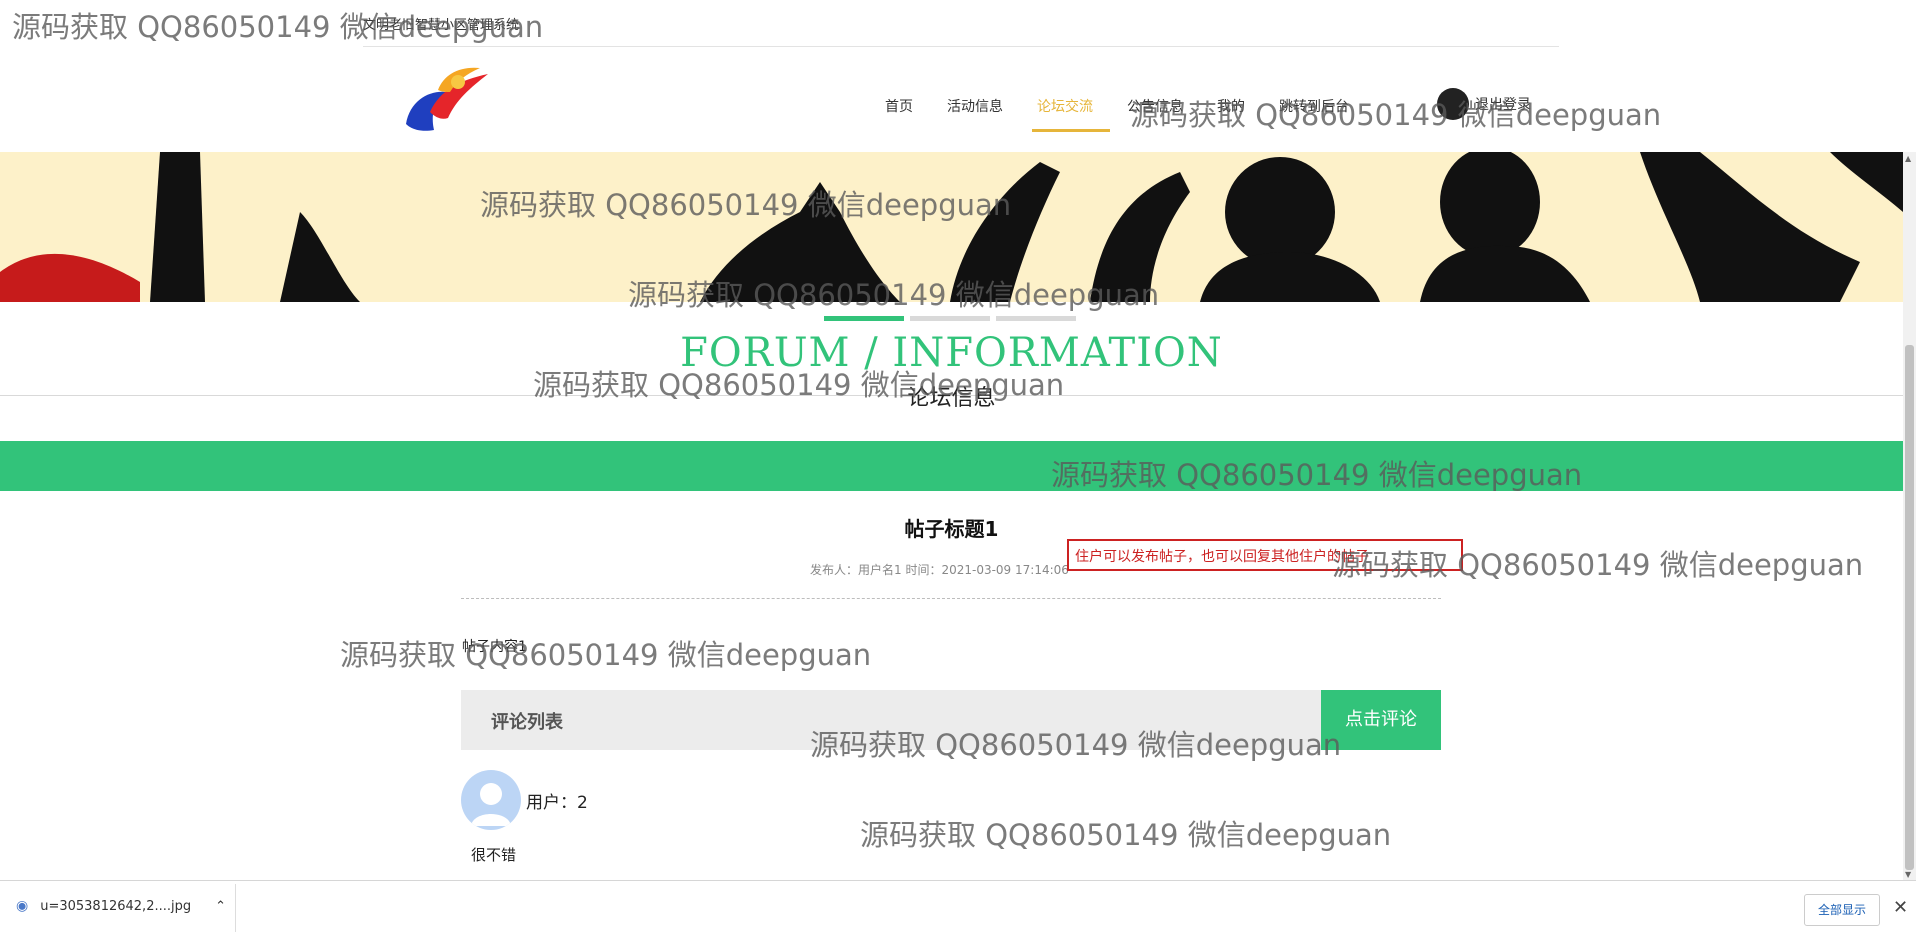 The height and width of the screenshot is (937, 1916). What do you see at coordinates (491, 804) in the screenshot?
I see `user-silhouette-icon` at bounding box center [491, 804].